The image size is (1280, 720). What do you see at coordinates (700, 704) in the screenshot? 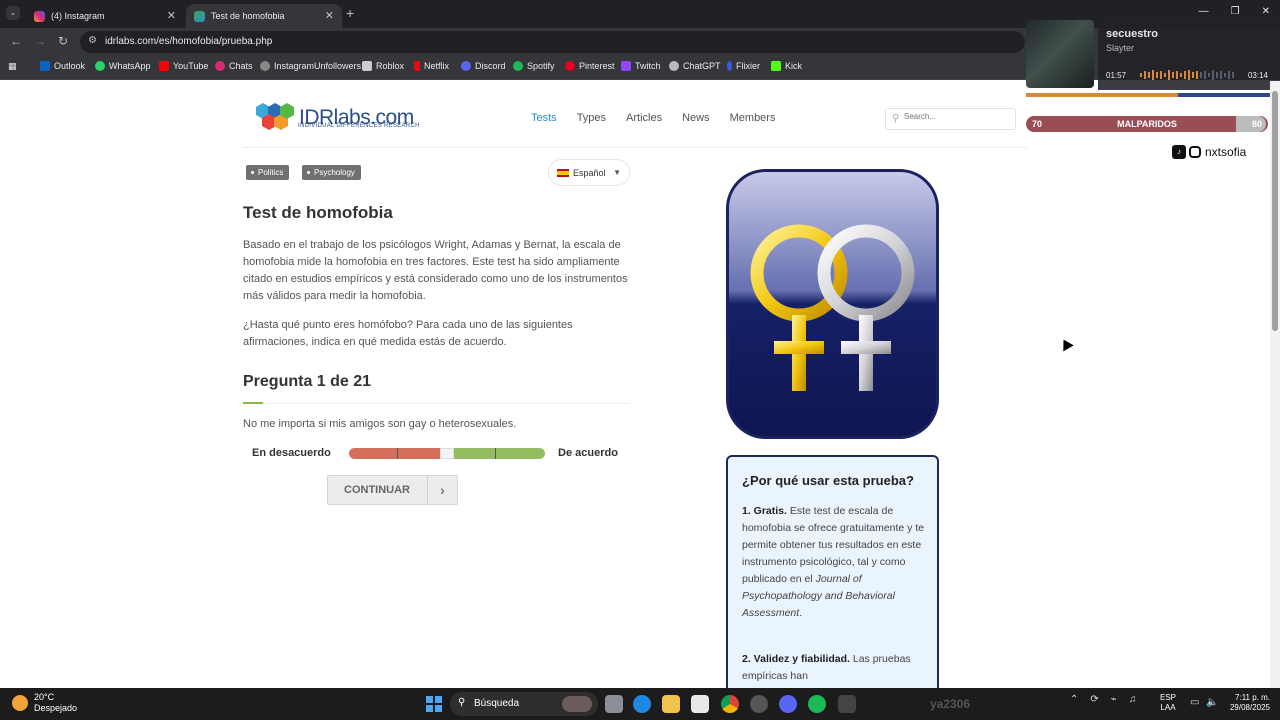
I see `store-icon` at bounding box center [700, 704].